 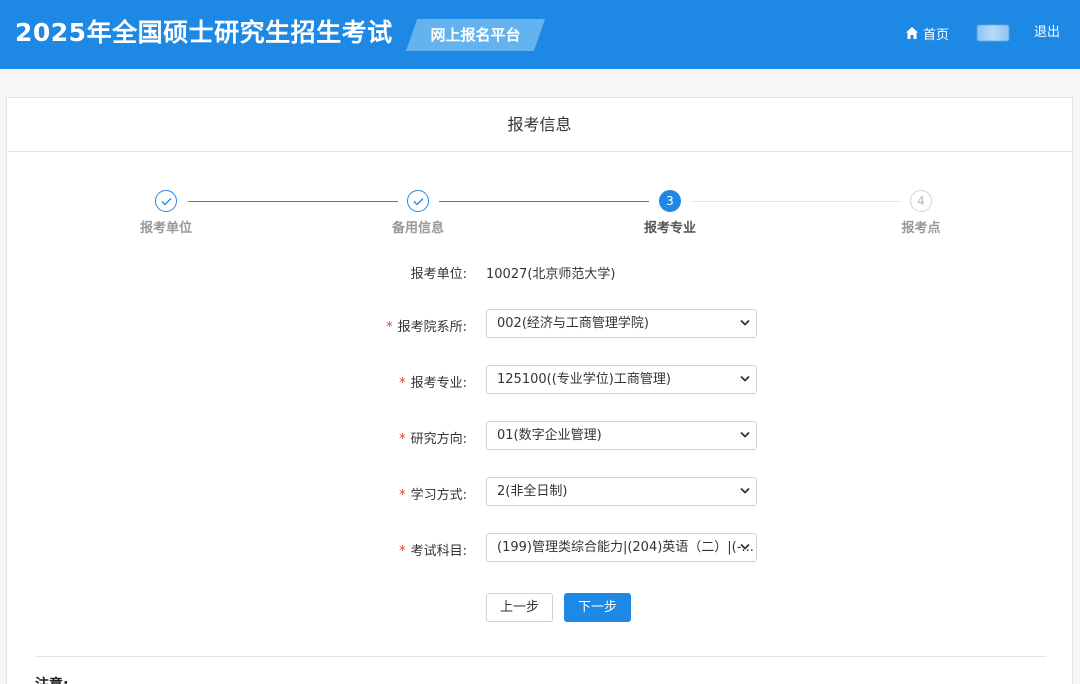 I want to click on user-name-blurred, so click(x=993, y=33).